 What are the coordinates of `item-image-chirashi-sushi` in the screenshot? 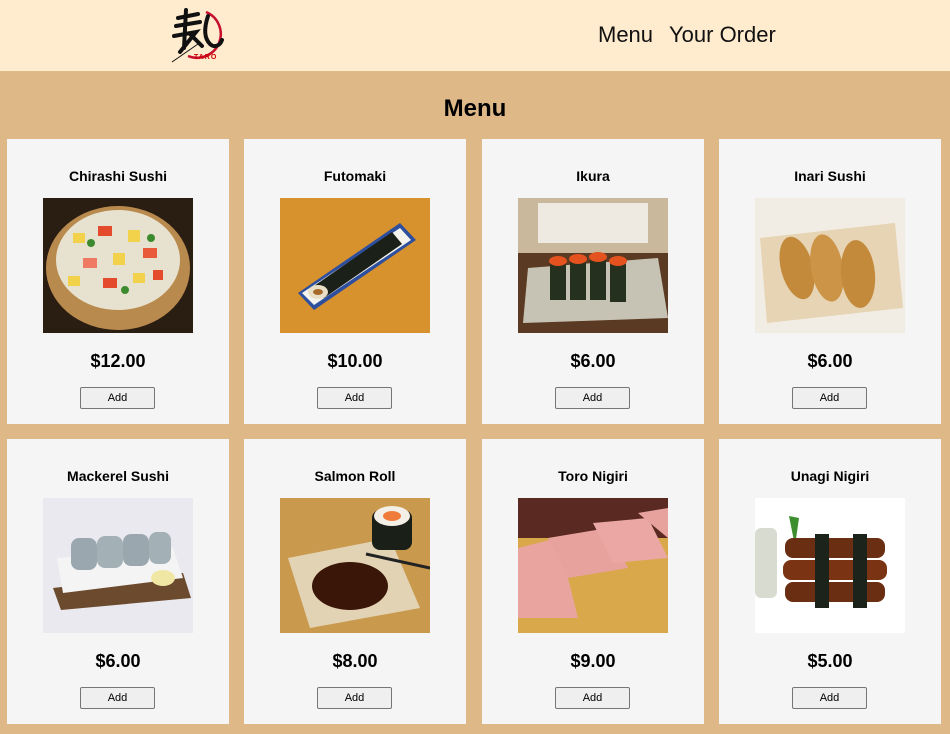 It's located at (118, 265).